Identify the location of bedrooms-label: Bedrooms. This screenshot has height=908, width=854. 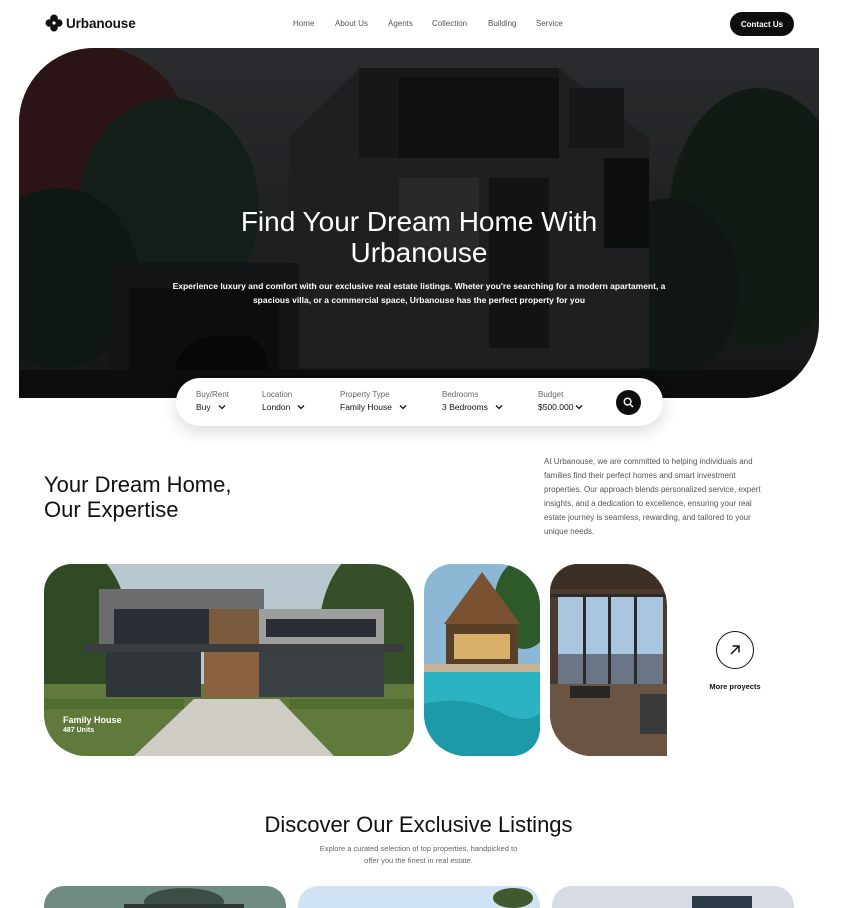
(460, 394).